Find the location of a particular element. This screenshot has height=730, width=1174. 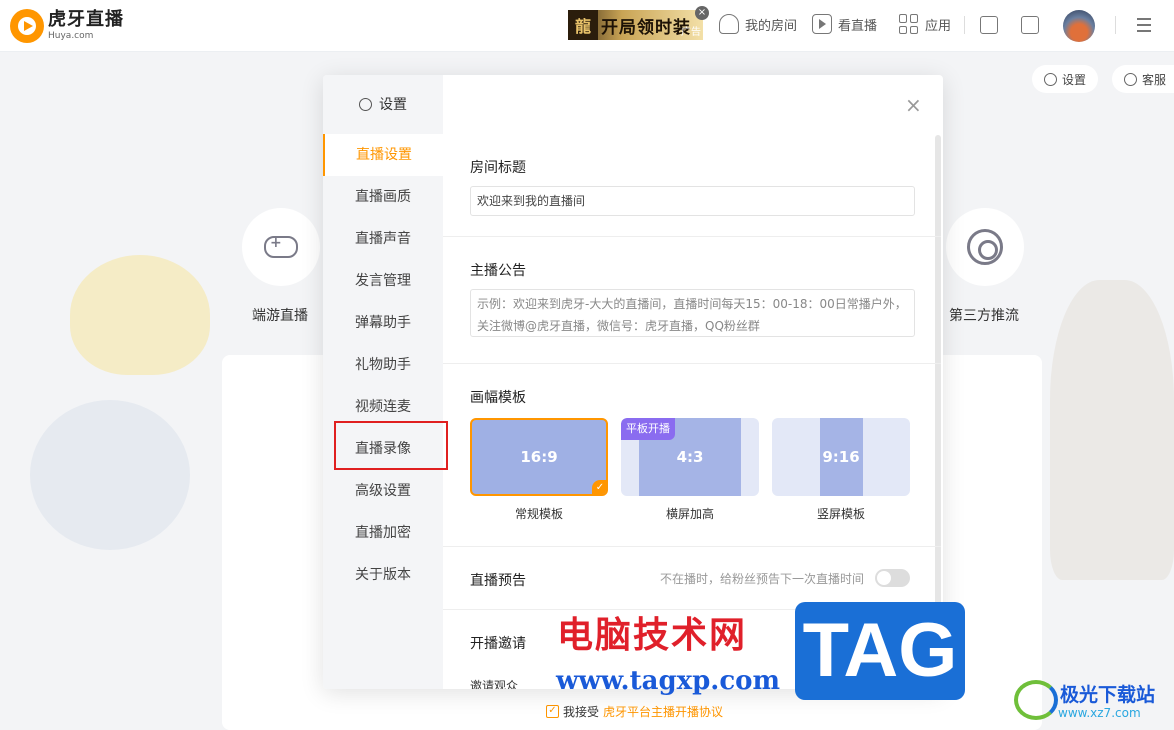

template-9-16: 9:16 is located at coordinates (841, 457).